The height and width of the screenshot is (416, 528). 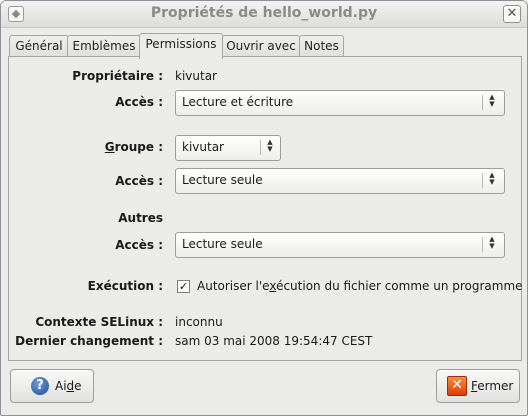 I want to click on help-label-before: Ai, so click(x=61, y=386).